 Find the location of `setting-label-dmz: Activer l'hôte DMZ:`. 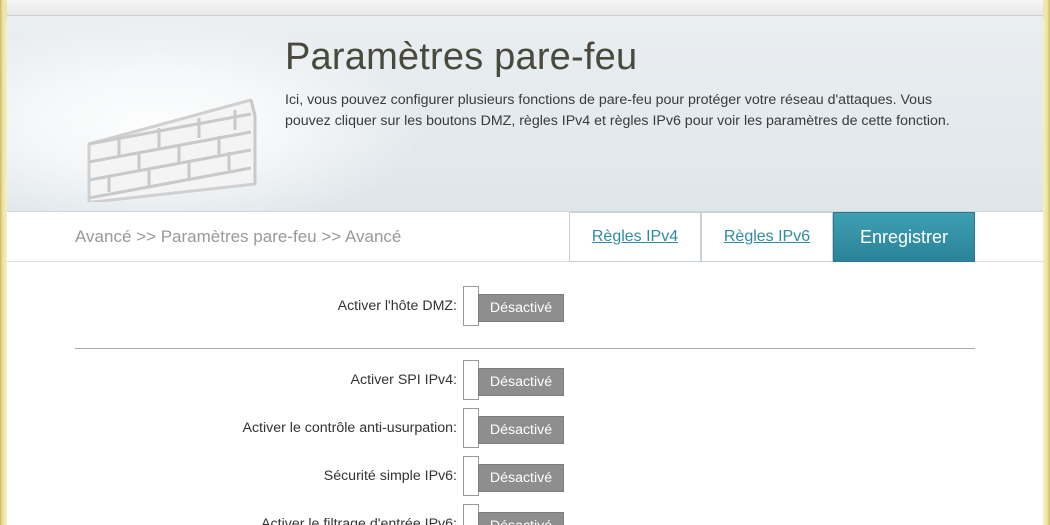

setting-label-dmz: Activer l'hôte DMZ: is located at coordinates (397, 306).